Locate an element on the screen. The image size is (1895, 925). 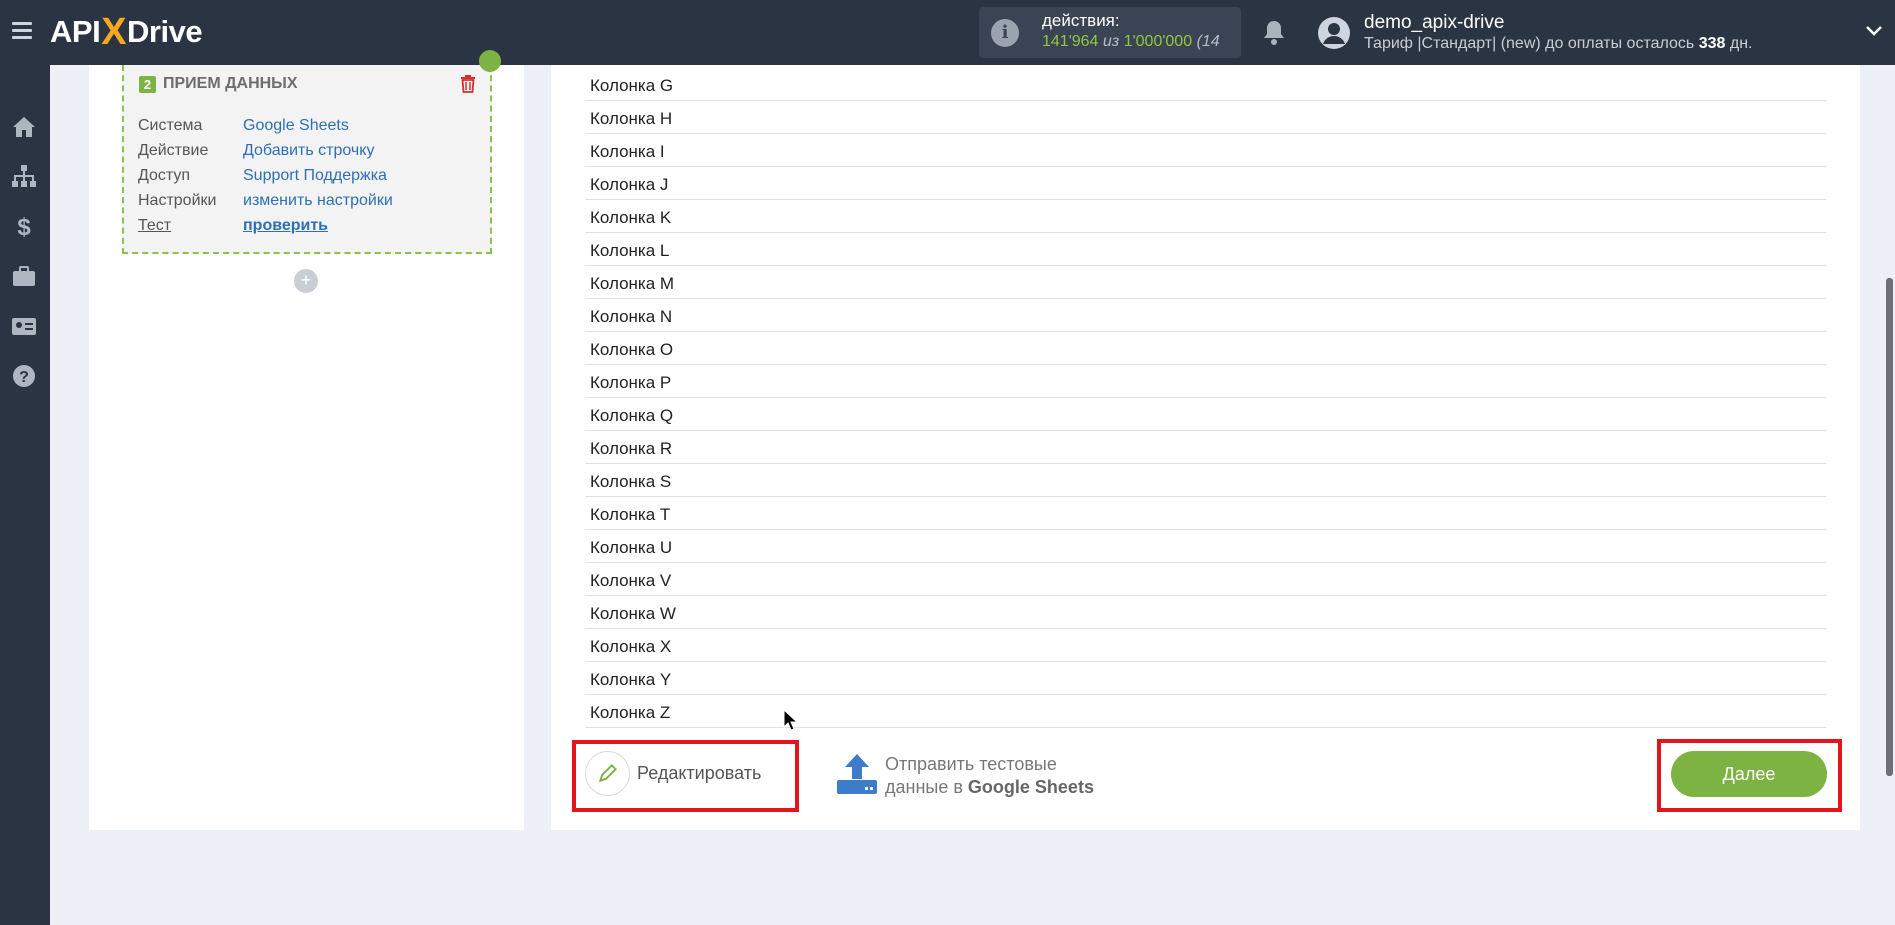
bell-icon is located at coordinates (1274, 32).